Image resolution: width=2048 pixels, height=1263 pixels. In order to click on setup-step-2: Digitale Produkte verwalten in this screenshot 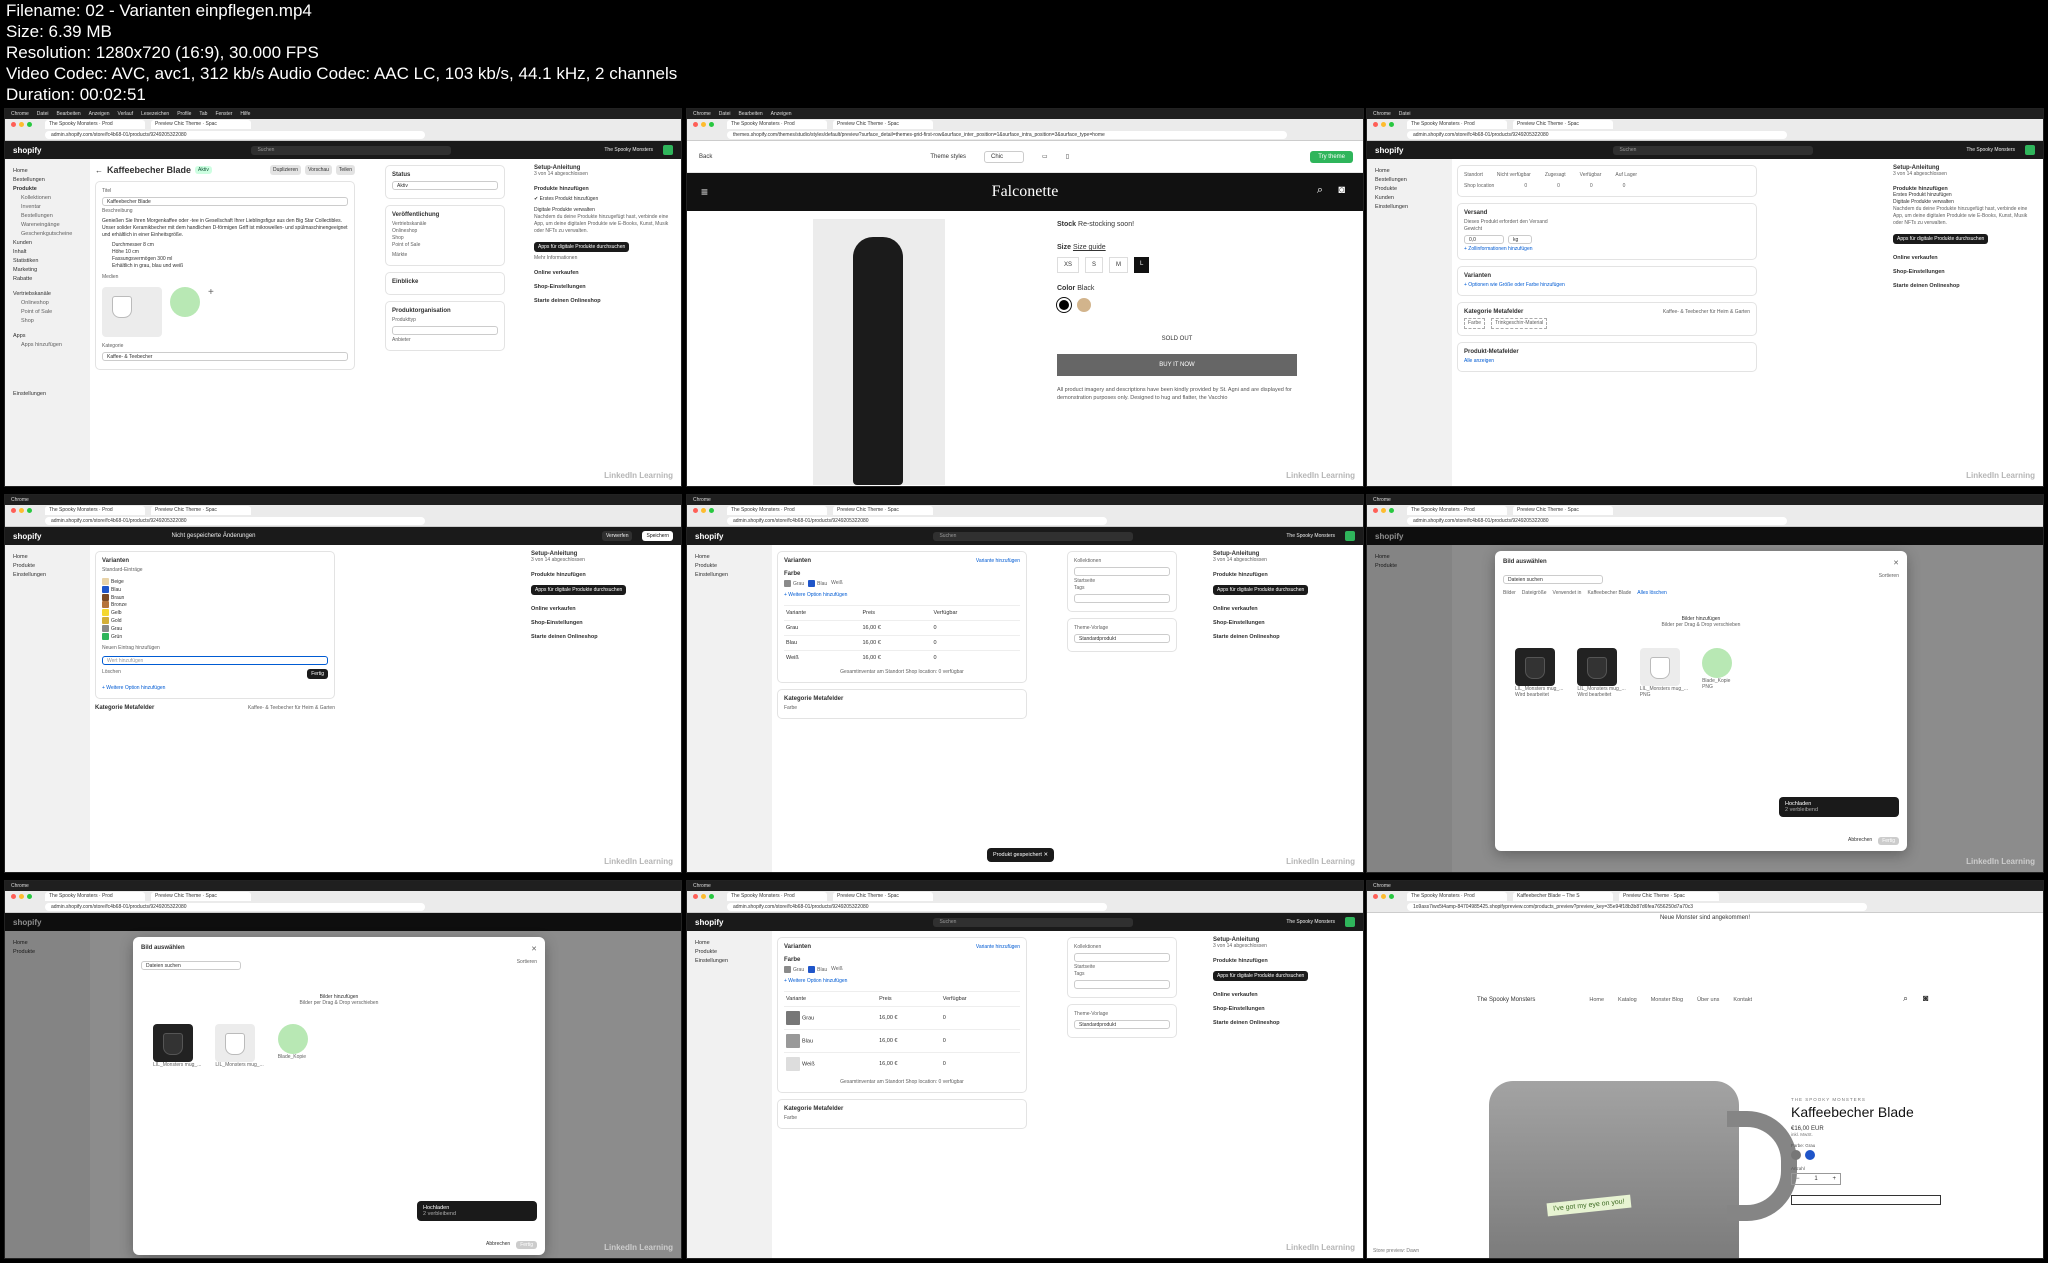, I will do `click(1963, 202)`.